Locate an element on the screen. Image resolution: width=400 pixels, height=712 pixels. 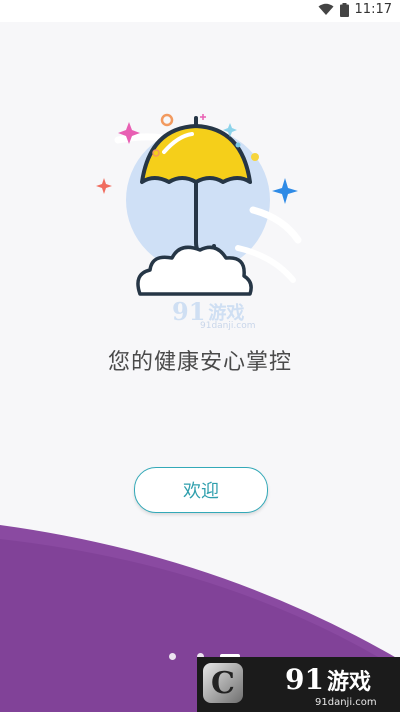
watermark-corner-logo: 91 游戏 is located at coordinates (328, 679).